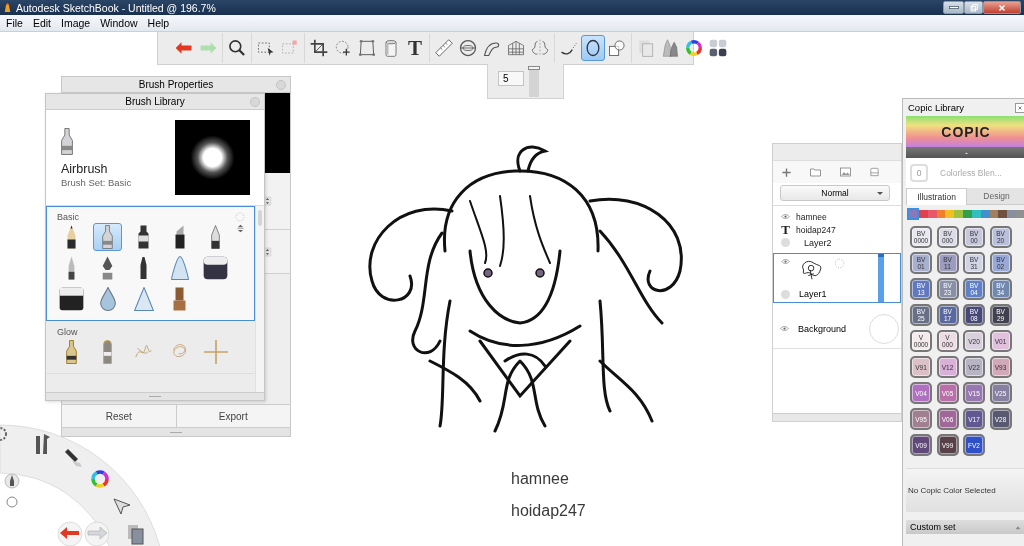 This screenshot has width=1024, height=546. Describe the element at coordinates (874, 172) in the screenshot. I see `merge-icon` at that location.